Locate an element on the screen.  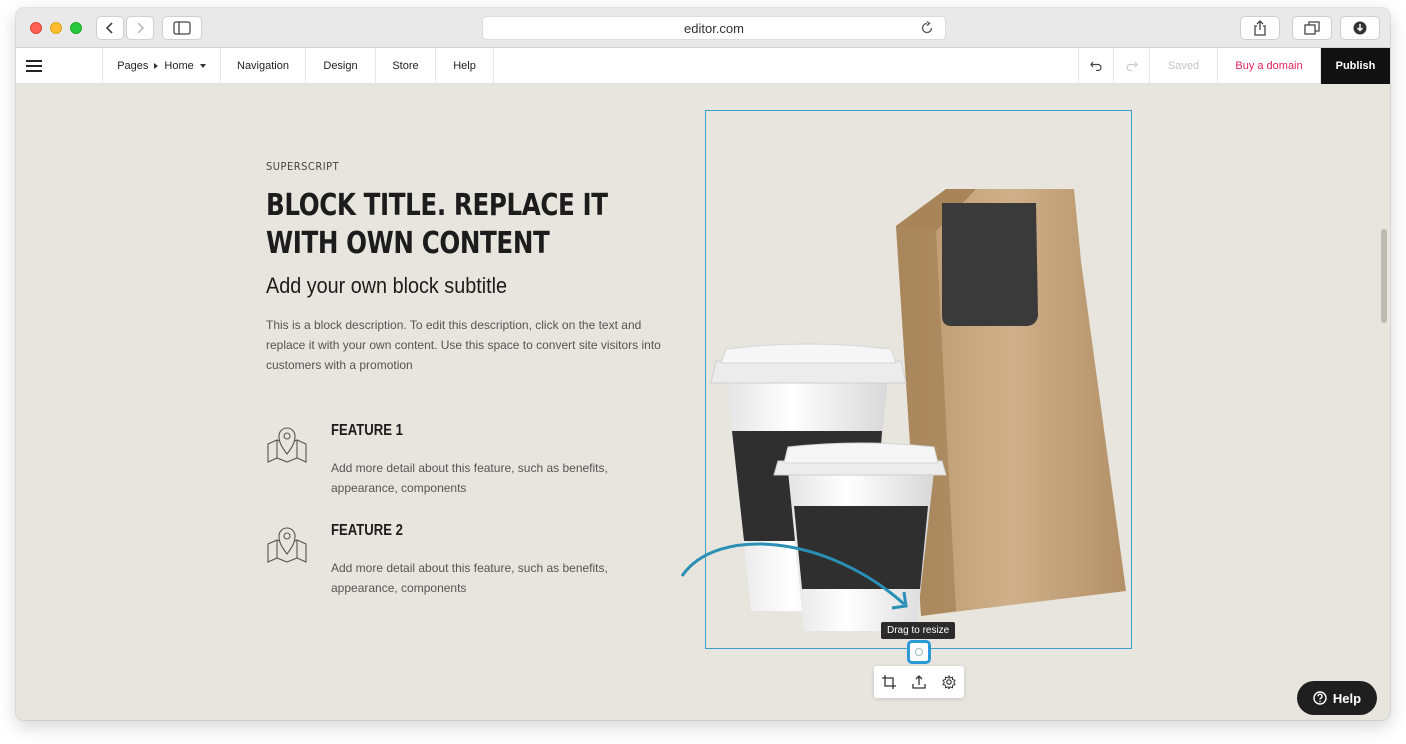
store-menu: Store is located at coordinates (406, 66).